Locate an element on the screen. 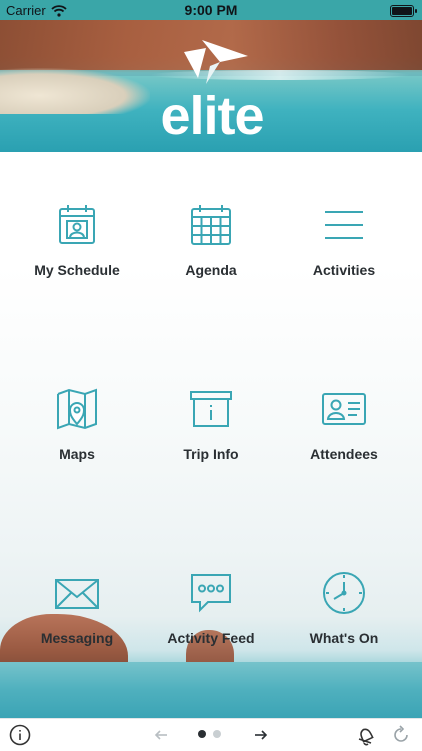 The width and height of the screenshot is (422, 751). background-sea is located at coordinates (211, 690).